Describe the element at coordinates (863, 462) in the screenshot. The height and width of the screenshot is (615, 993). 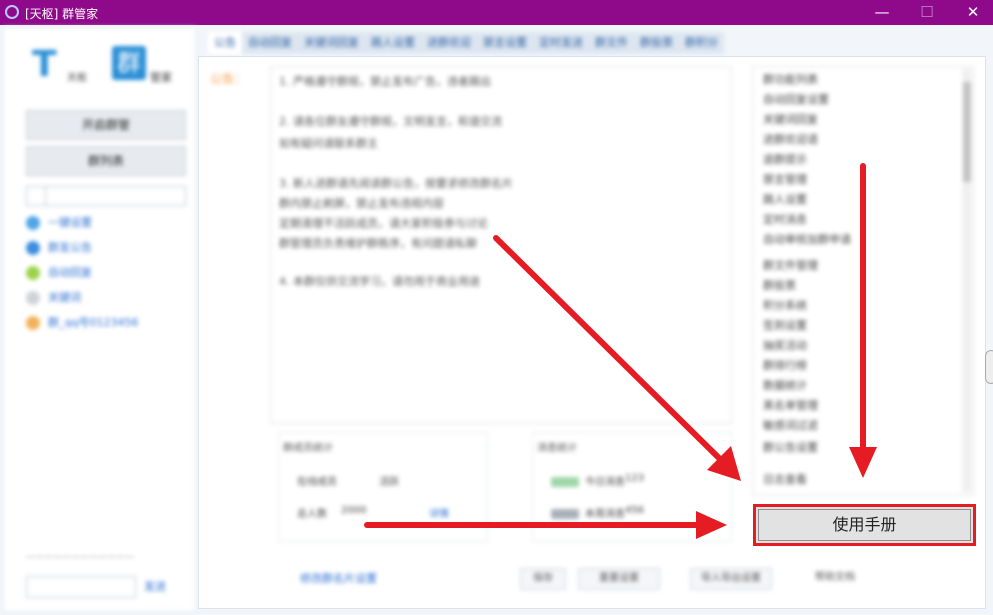
I see `vertical-arrowhead-icon` at that location.